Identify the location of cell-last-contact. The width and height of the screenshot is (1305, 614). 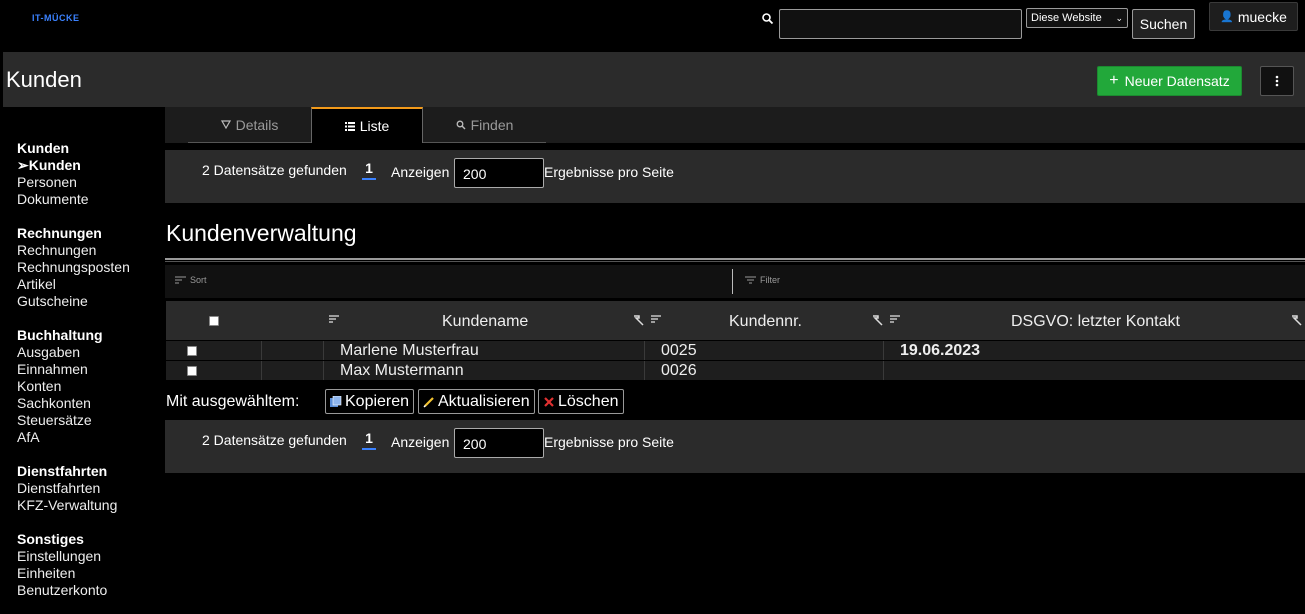
(1094, 370).